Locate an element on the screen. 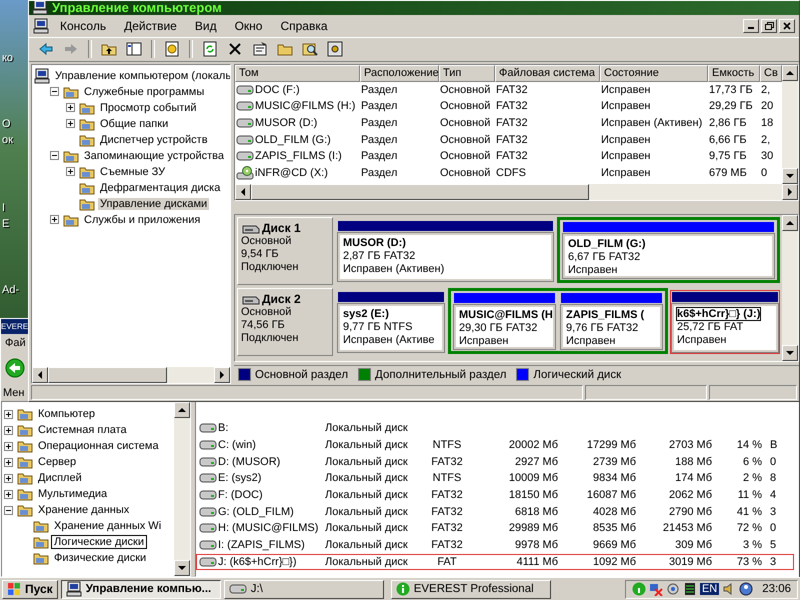  tree-item: Служебные программы is located at coordinates (144, 92).